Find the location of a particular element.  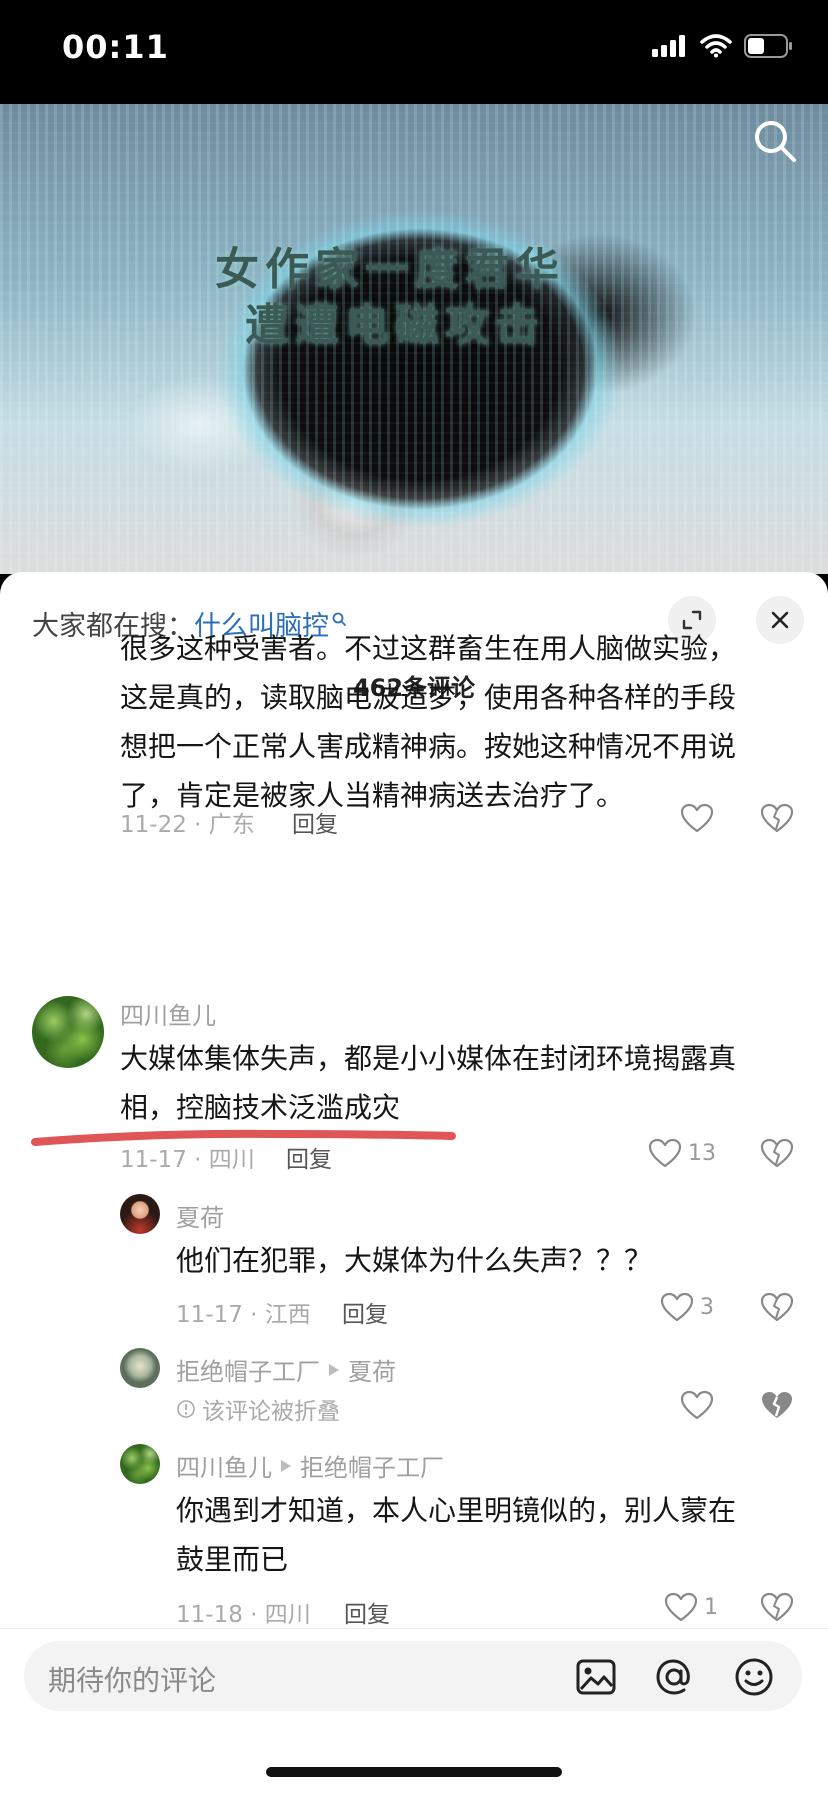

status-time: 00:11 is located at coordinates (115, 47).